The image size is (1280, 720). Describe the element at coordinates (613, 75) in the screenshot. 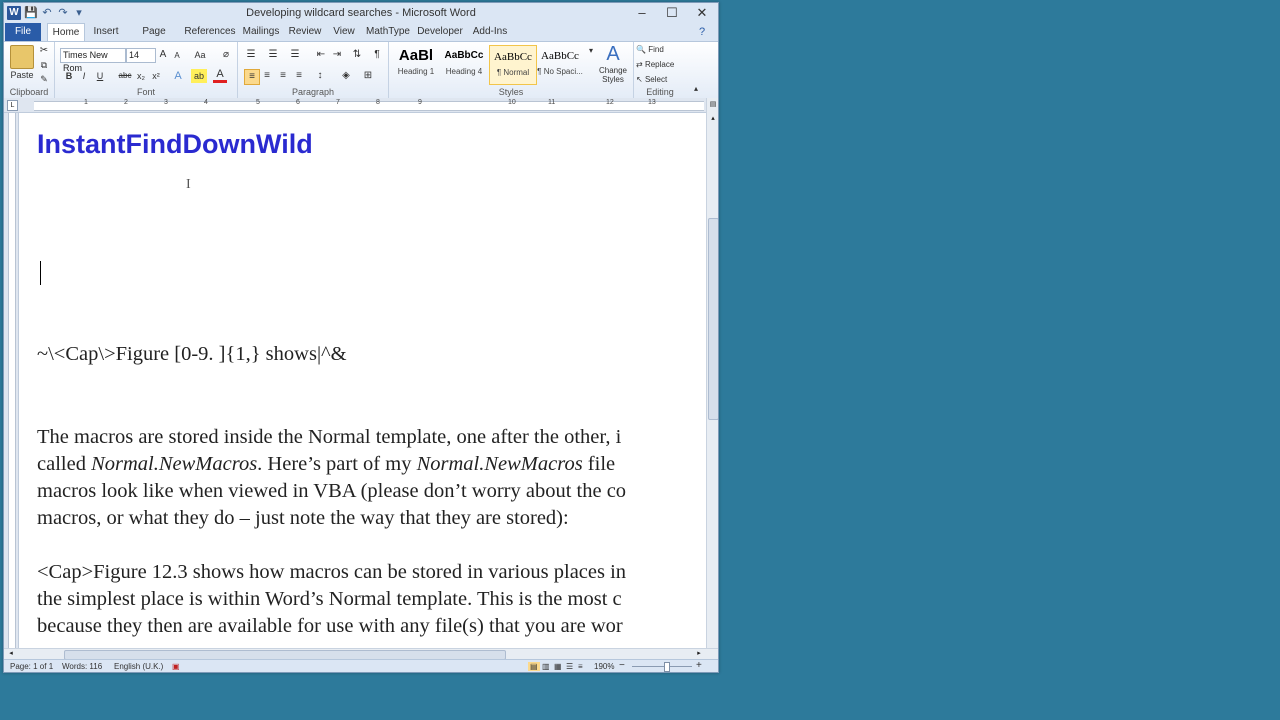

I see `change-styles-button: Change Styles` at that location.